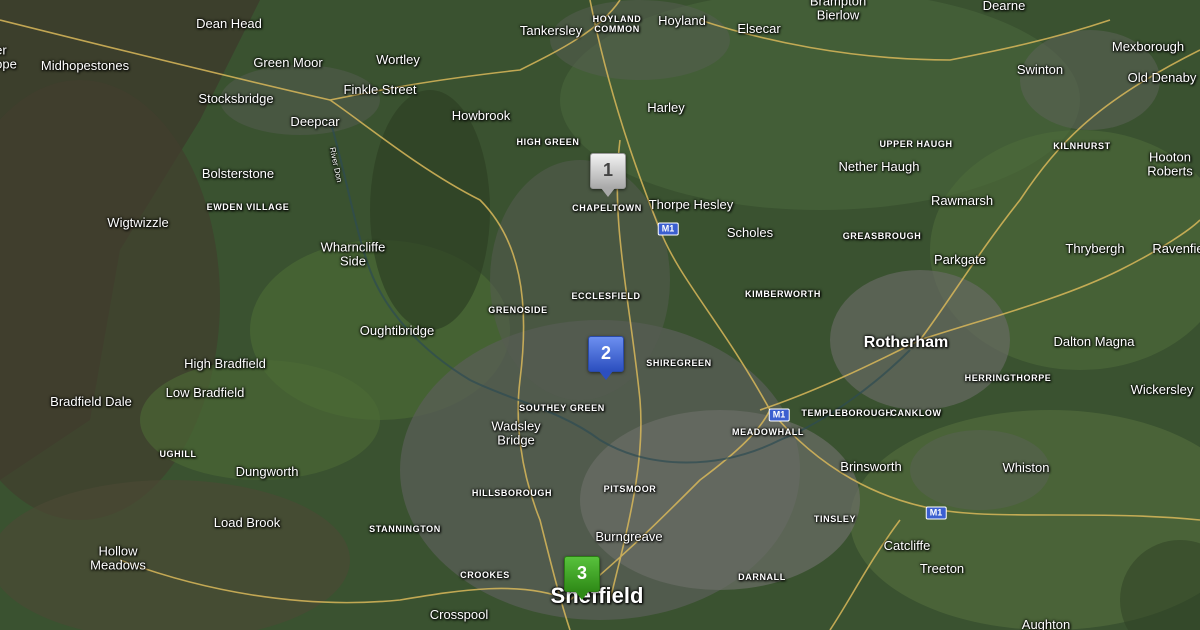 The image size is (1200, 630). I want to click on place-label-catcliffe: Catcliffe, so click(907, 545).